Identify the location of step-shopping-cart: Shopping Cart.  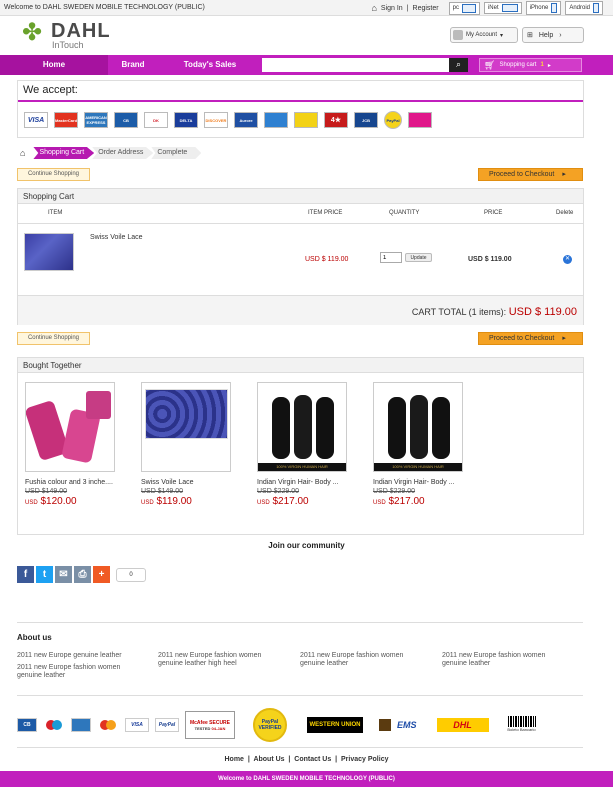
(64, 153).